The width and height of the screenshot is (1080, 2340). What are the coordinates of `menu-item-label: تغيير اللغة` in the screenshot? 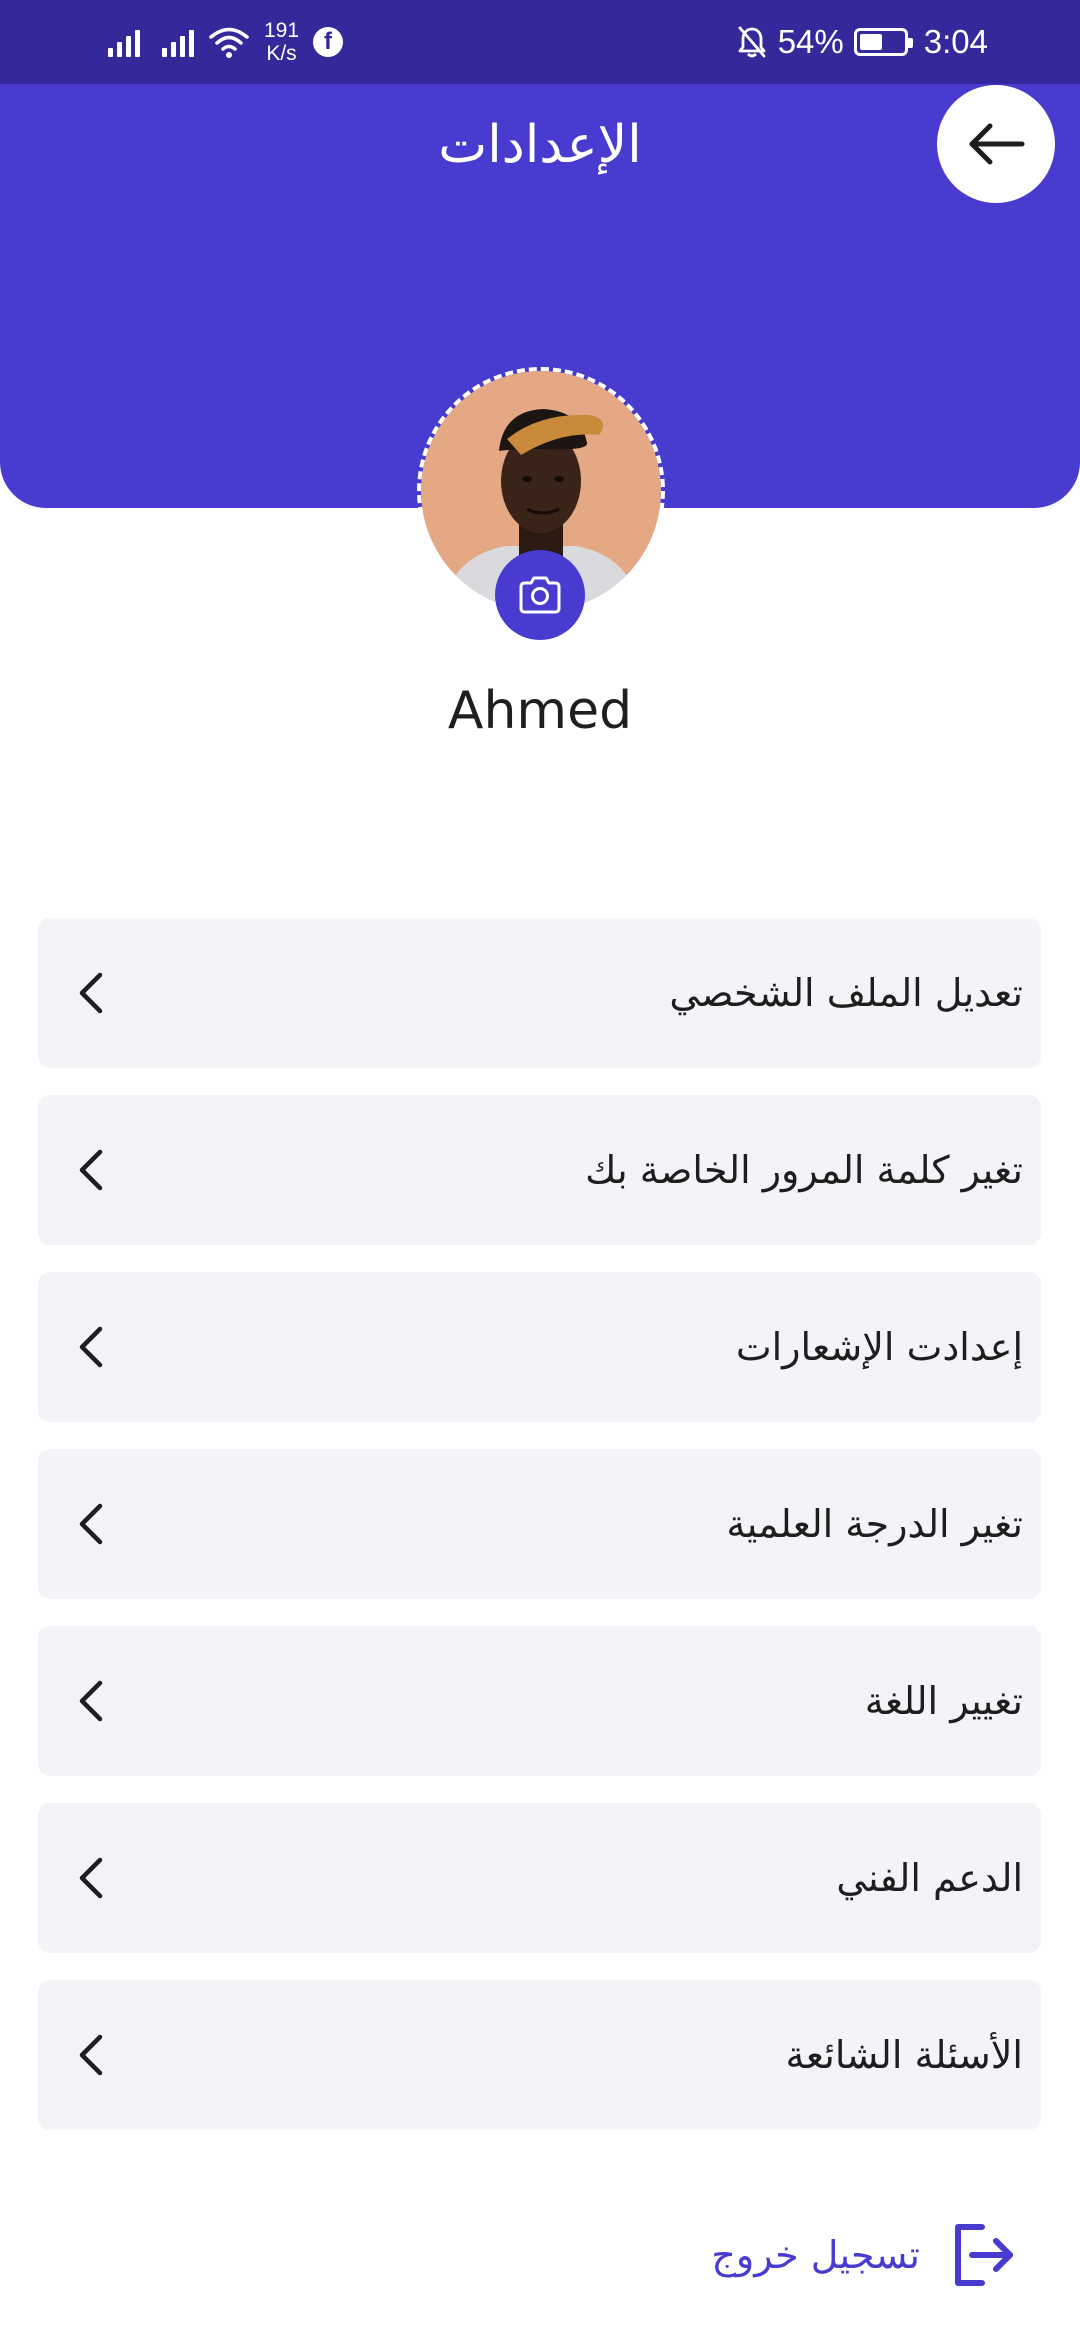 It's located at (943, 1701).